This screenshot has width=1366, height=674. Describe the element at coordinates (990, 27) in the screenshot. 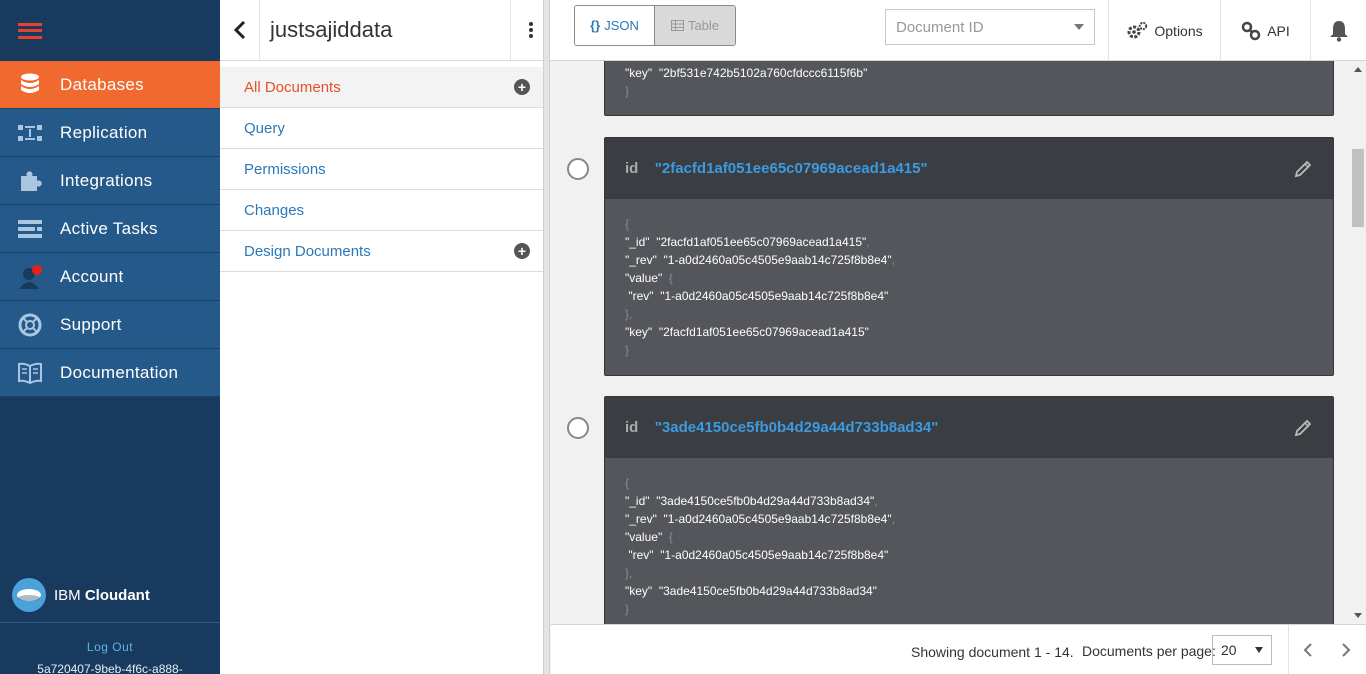

I see `document-id-select: Document ID` at that location.